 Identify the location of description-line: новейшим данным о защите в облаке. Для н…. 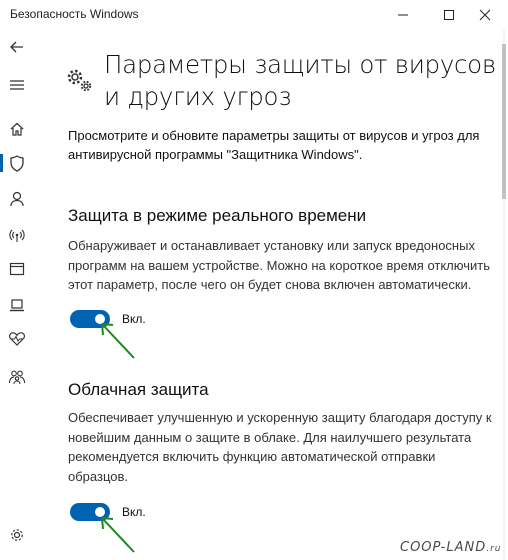
(270, 437).